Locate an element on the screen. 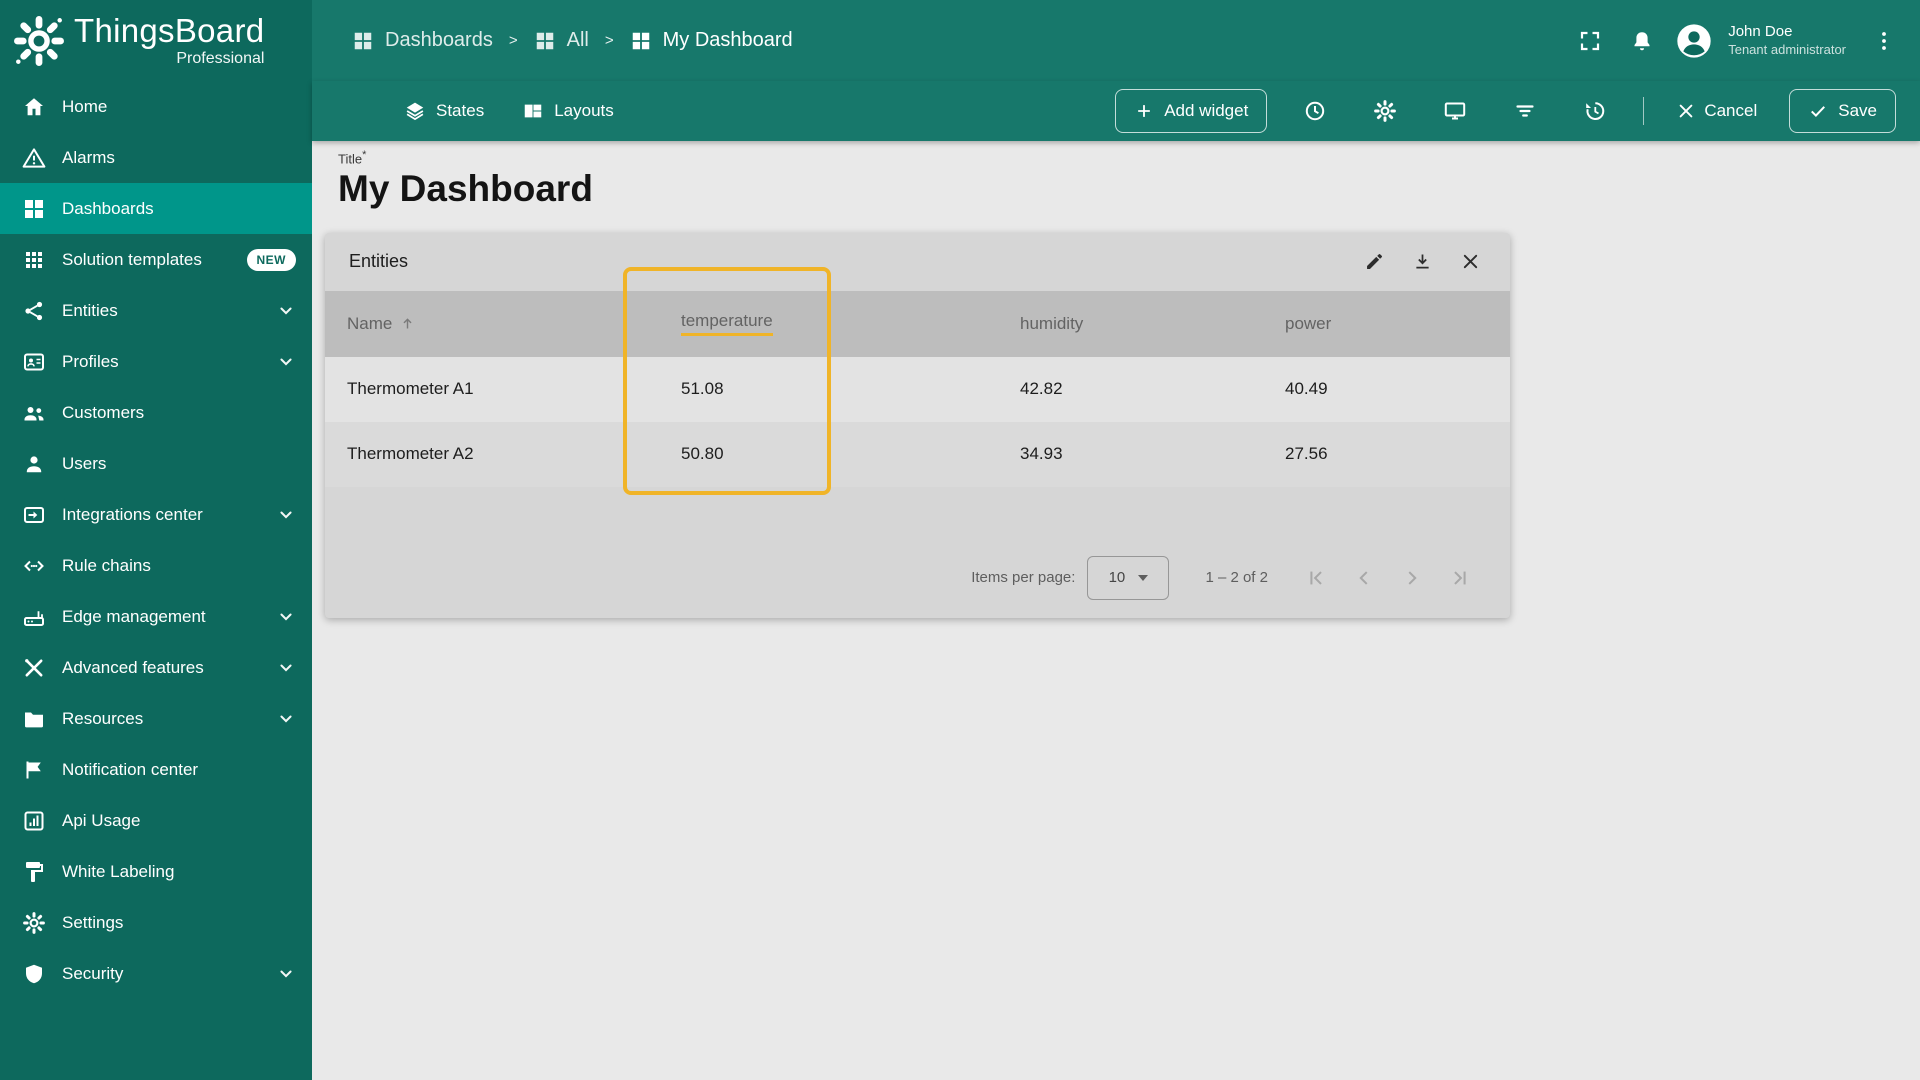  sidebar-item-integrations-center: Integrations center is located at coordinates (156, 514).